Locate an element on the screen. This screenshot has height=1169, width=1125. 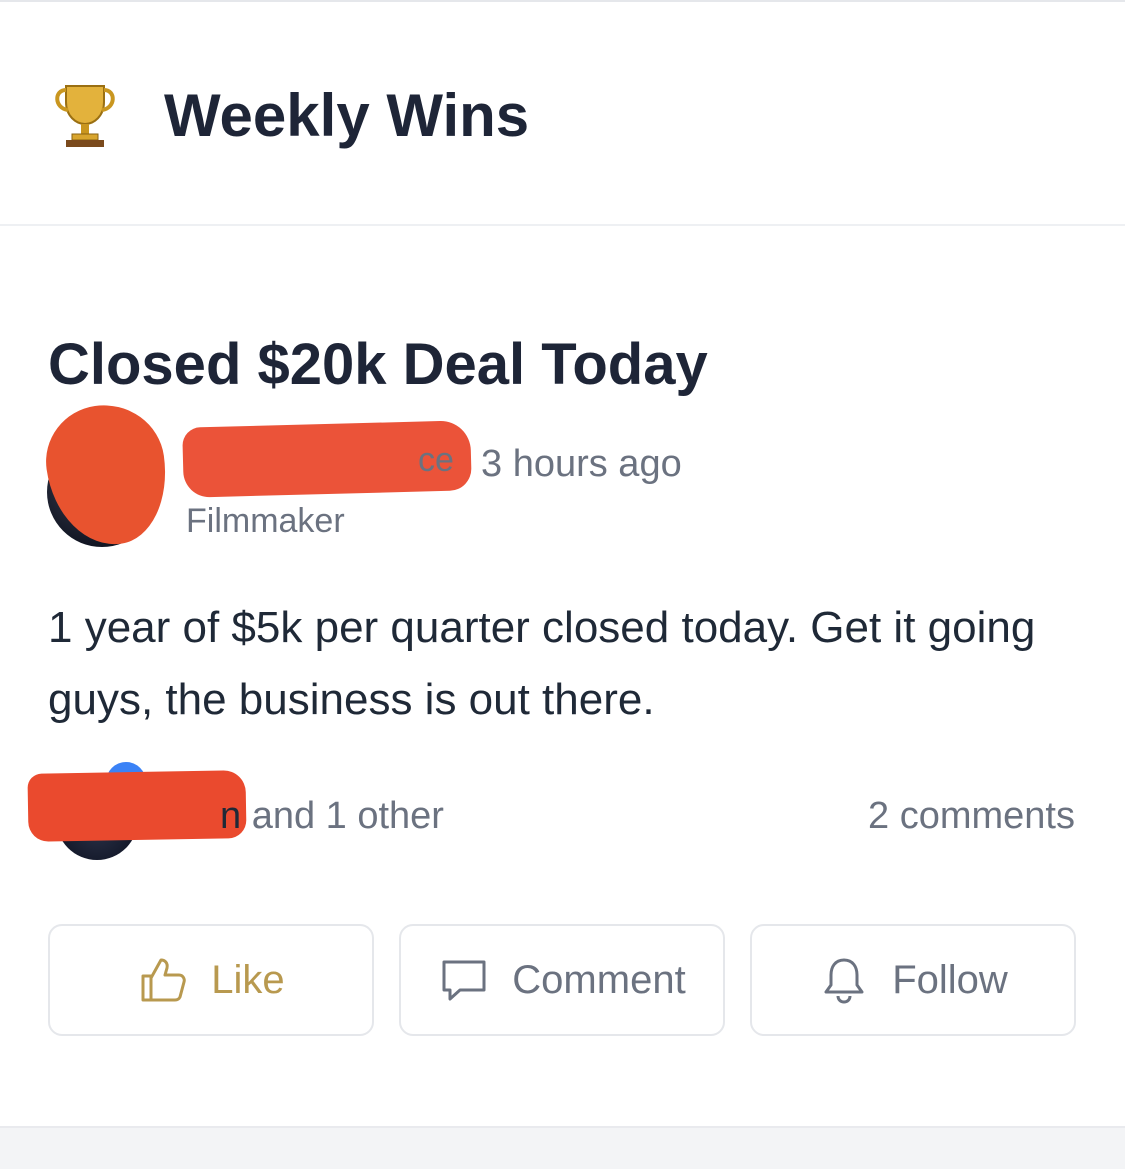
feed-separator is located at coordinates (562, 1147).